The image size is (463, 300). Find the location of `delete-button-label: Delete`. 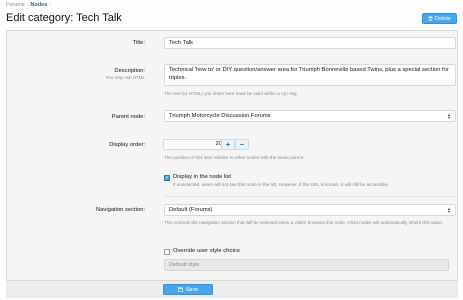

delete-button-label: Delete is located at coordinates (443, 18).